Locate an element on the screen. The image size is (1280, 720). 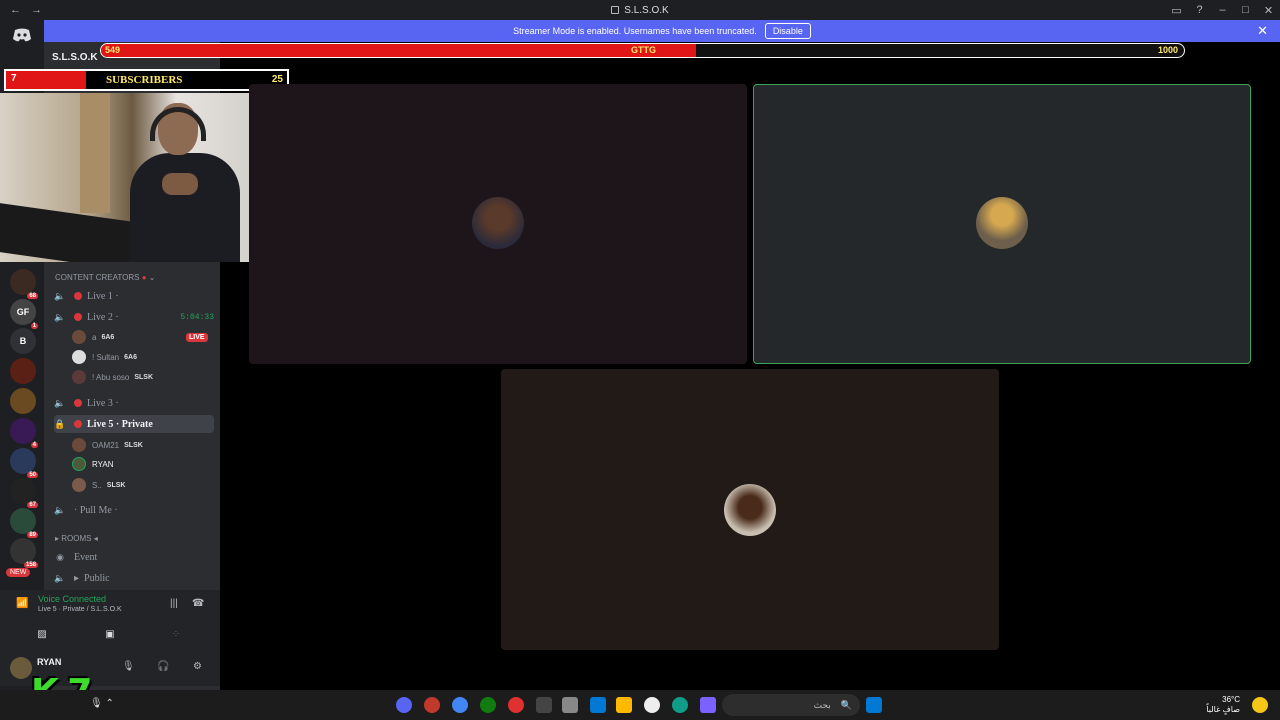
voice-channel-live-3: 🔈 Live 3 · is located at coordinates (134, 403).